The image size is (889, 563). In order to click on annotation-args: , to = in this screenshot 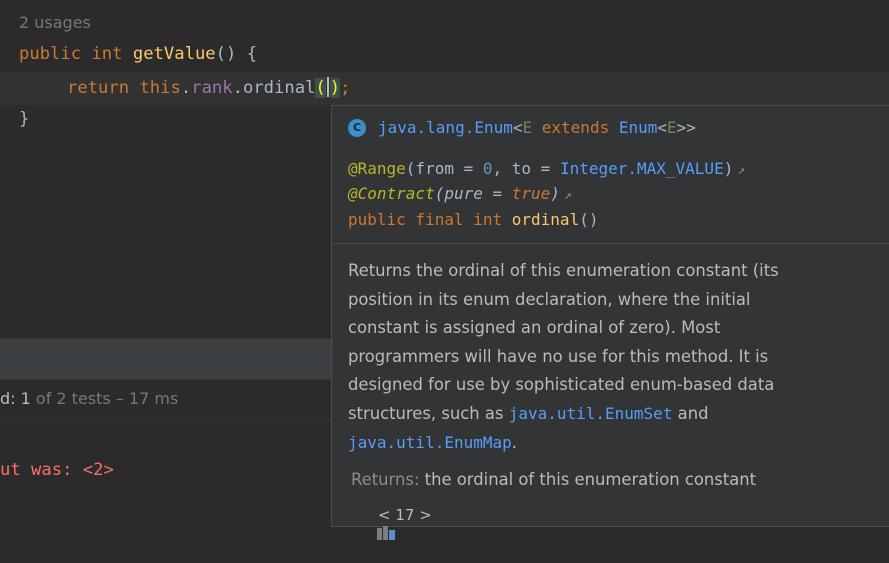, I will do `click(526, 168)`.